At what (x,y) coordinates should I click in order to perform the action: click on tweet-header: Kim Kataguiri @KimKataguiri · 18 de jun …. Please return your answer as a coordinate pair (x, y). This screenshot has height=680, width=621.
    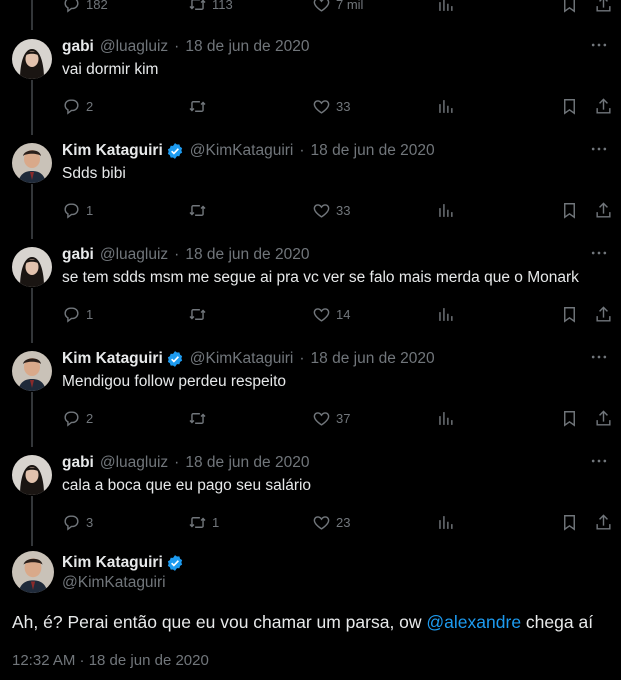
    Looking at the image, I should click on (321, 359).